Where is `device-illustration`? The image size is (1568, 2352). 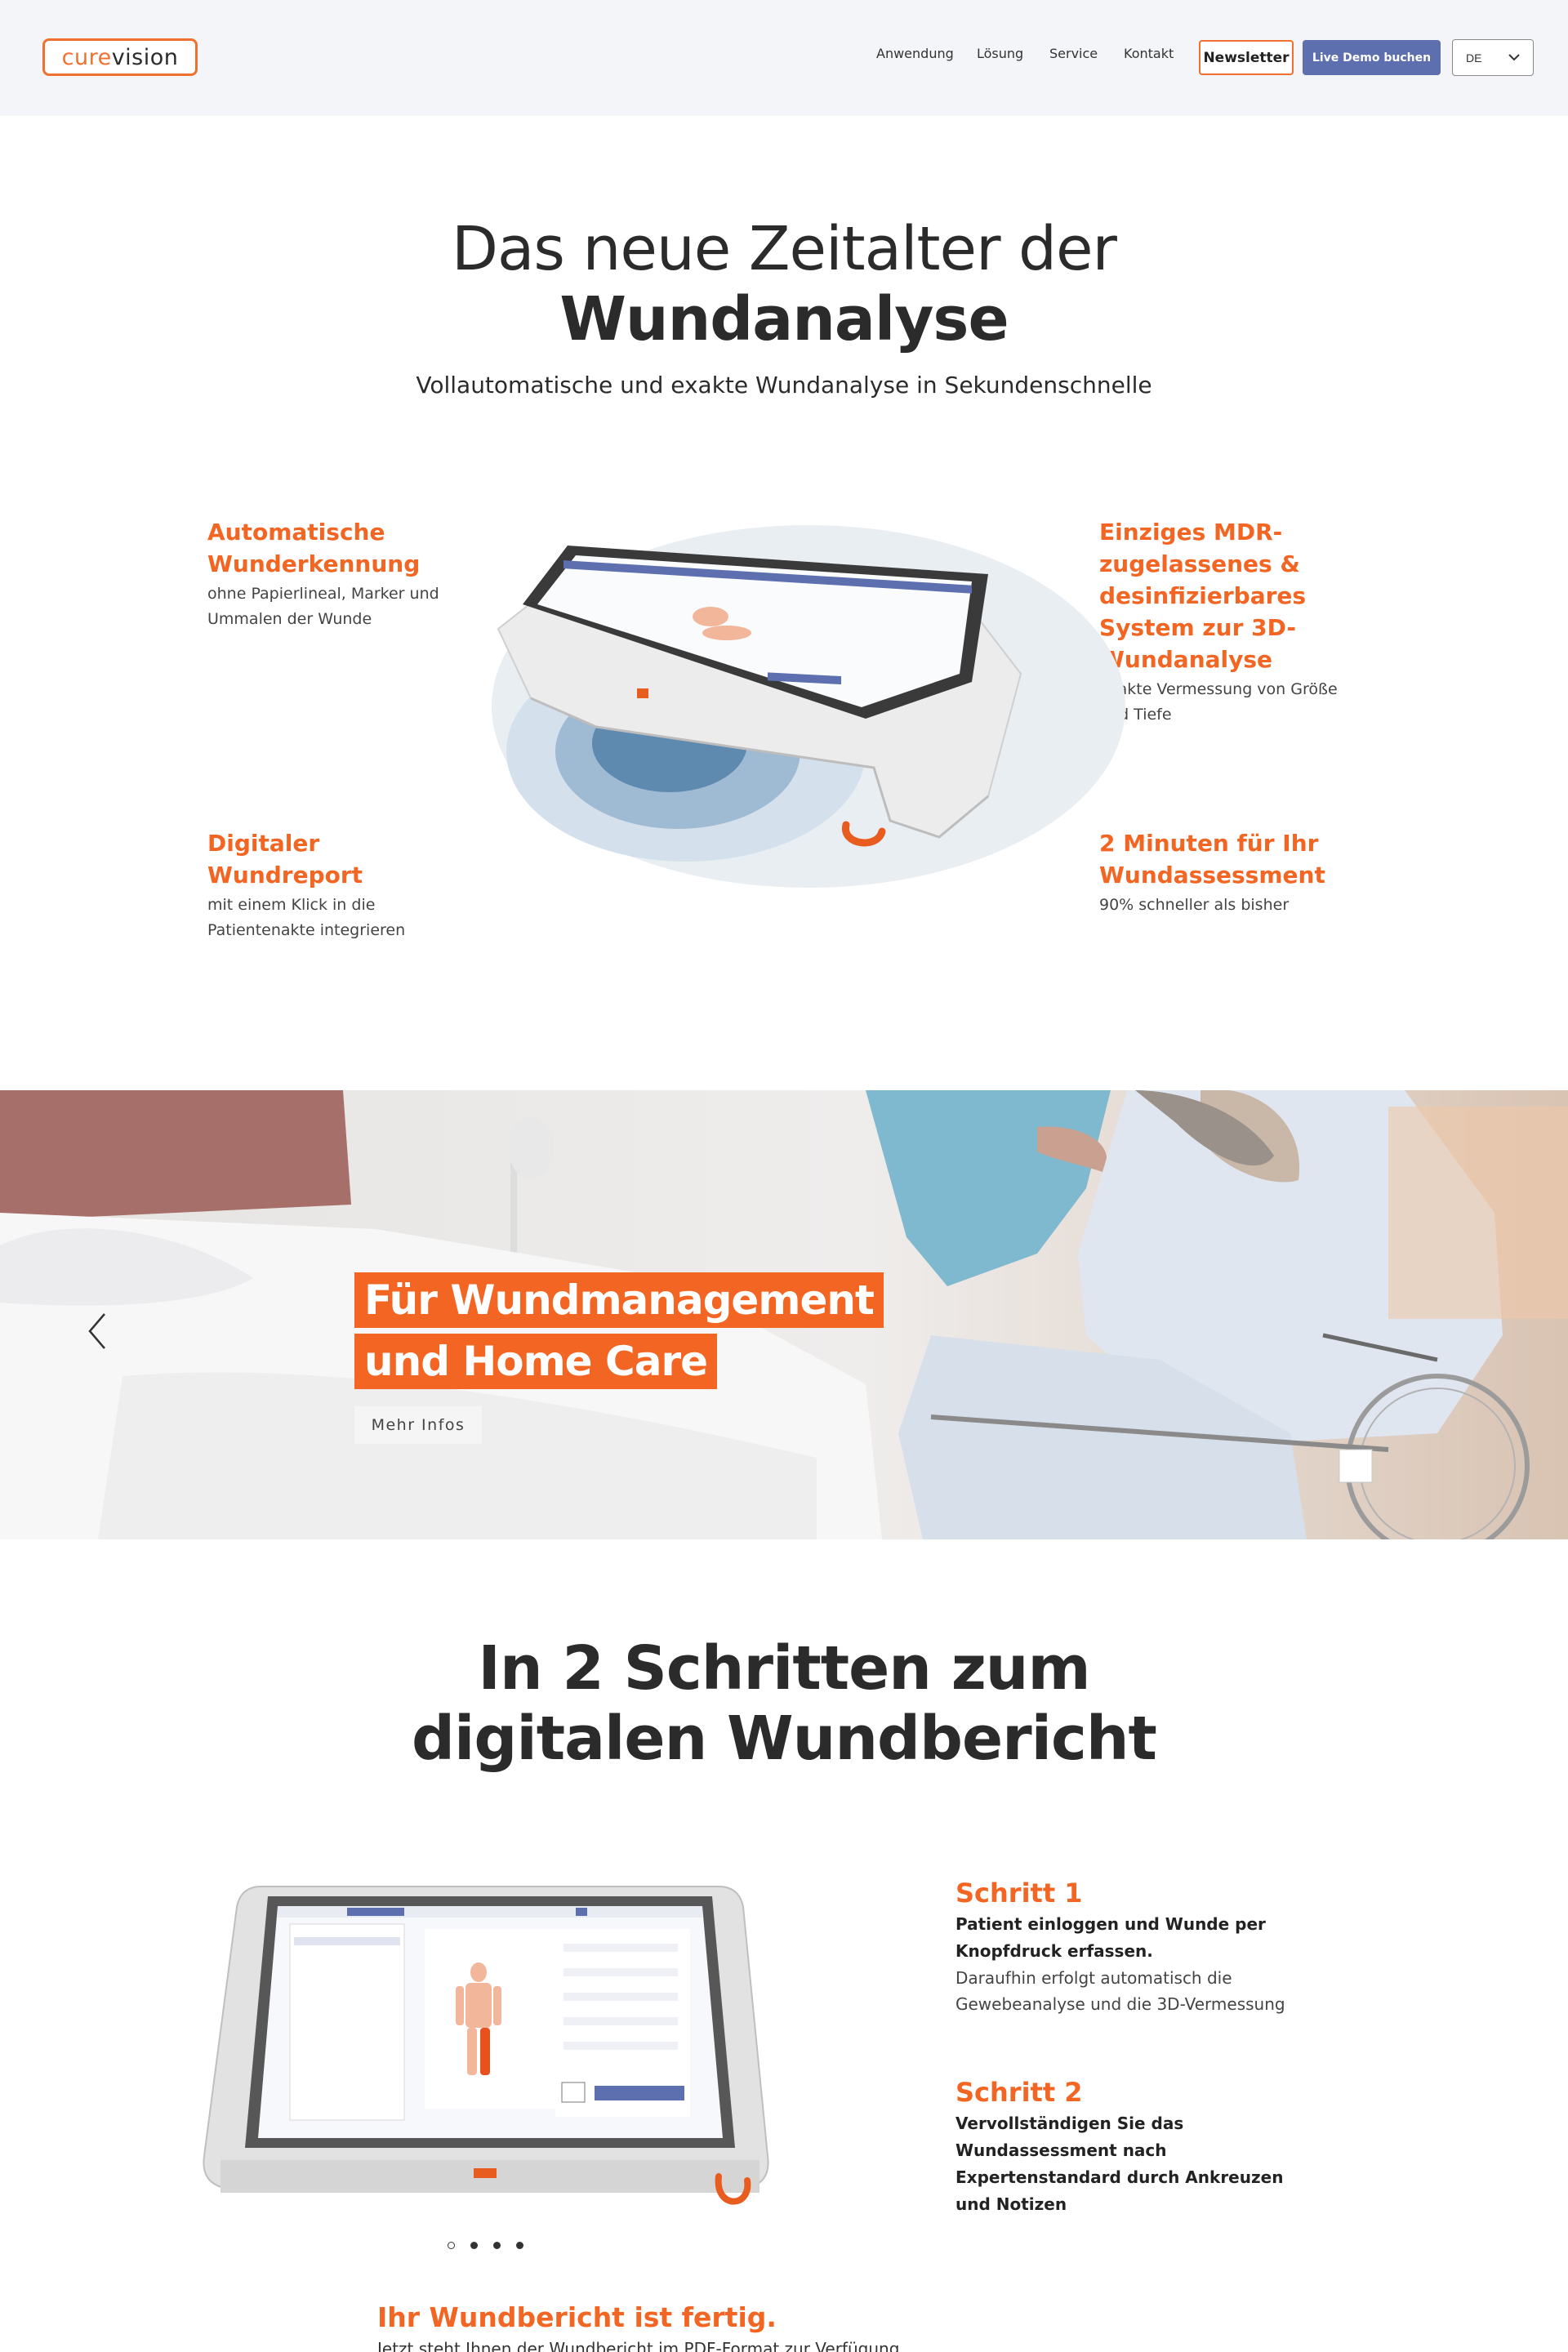
device-illustration is located at coordinates (808, 714).